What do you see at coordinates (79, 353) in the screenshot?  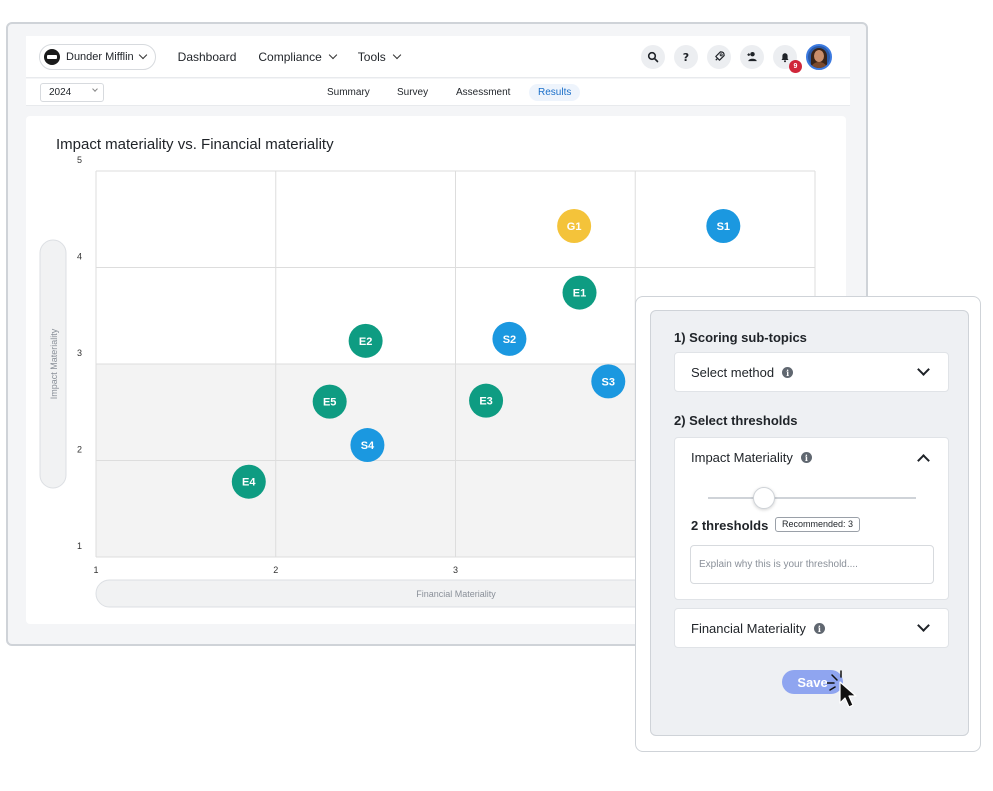 I see `y-tick-label: 3` at bounding box center [79, 353].